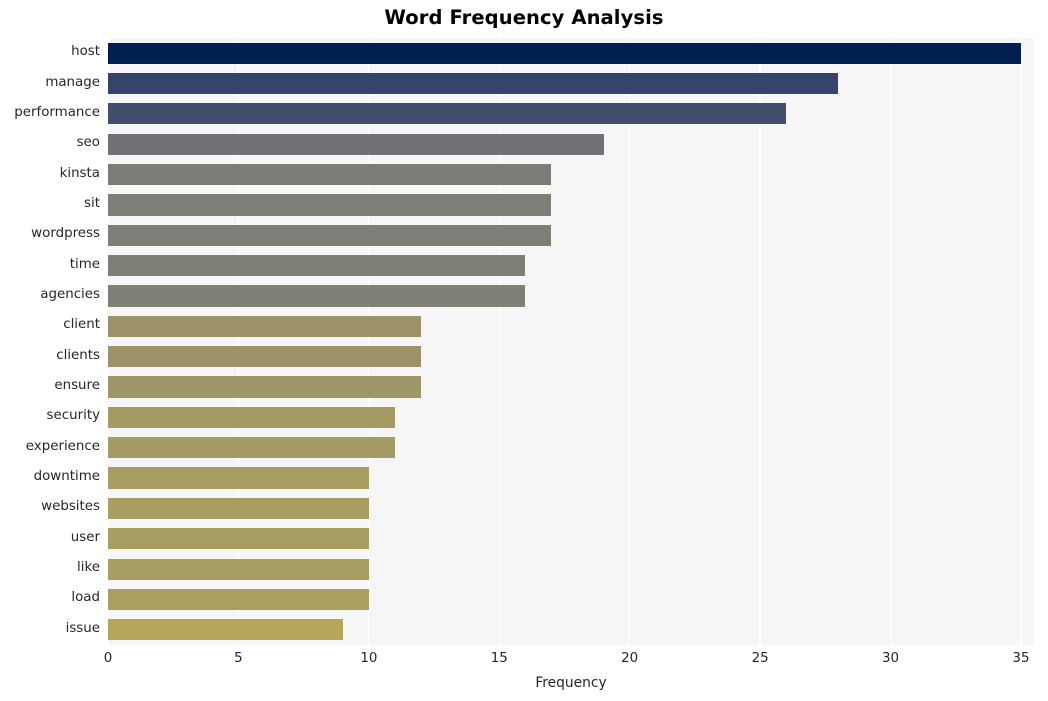 Image resolution: width=1048 pixels, height=701 pixels. What do you see at coordinates (72, 82) in the screenshot?
I see `y-tick-label-manage: manage` at bounding box center [72, 82].